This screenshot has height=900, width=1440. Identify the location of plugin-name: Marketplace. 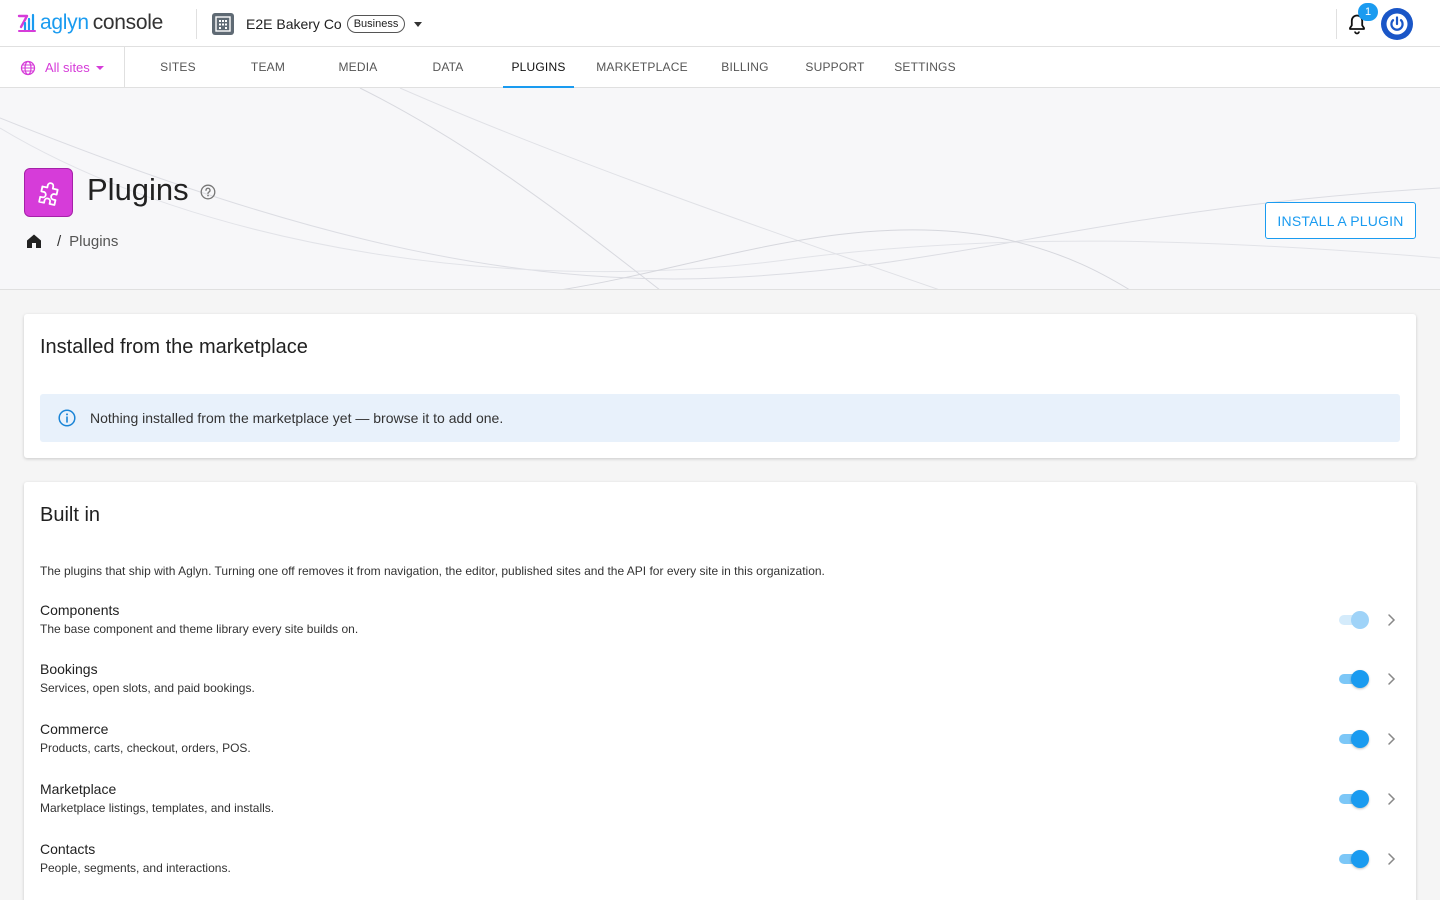
(78, 789).